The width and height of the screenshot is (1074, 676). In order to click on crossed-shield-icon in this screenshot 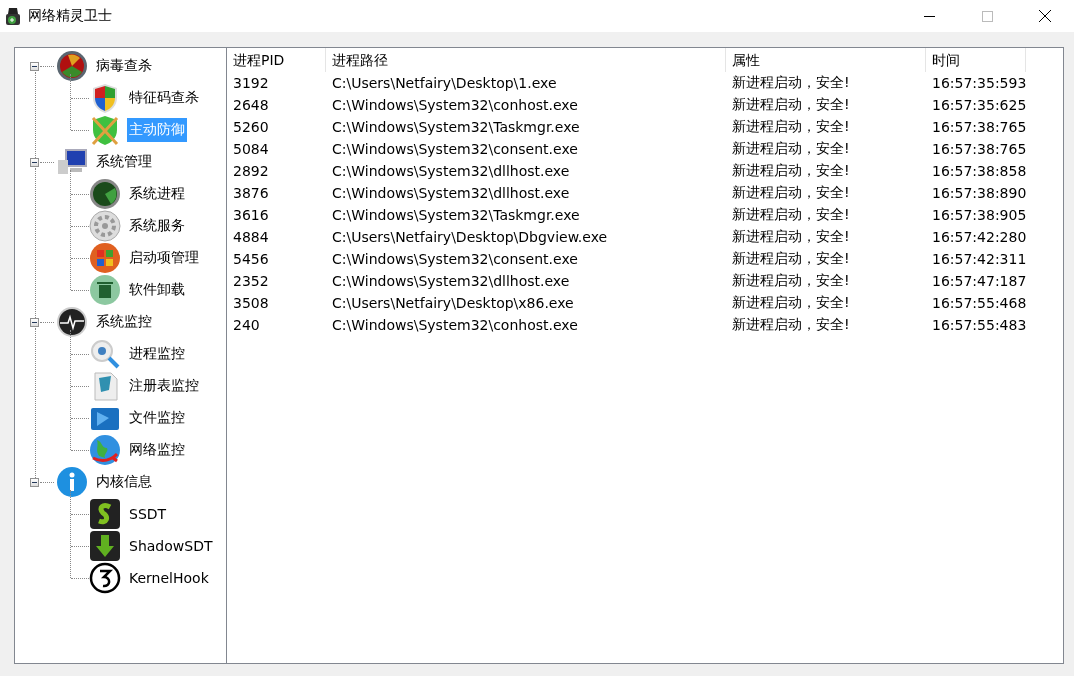, I will do `click(105, 130)`.